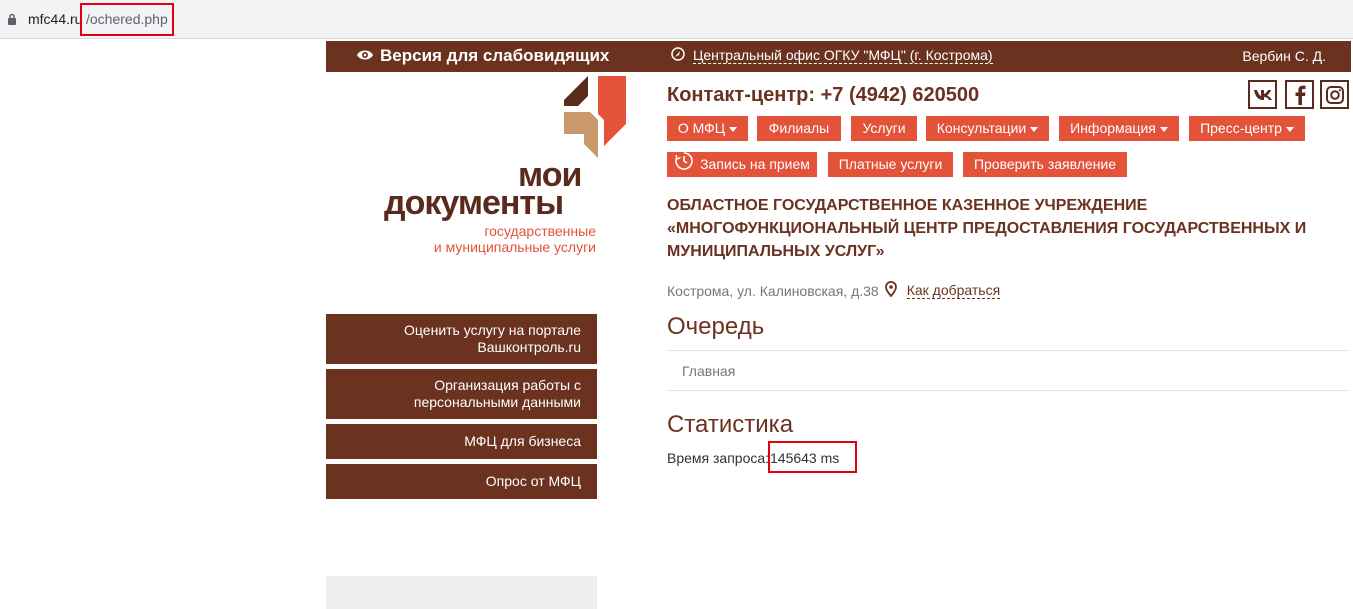 Image resolution: width=1353 pixels, height=609 pixels. Describe the element at coordinates (461, 481) in the screenshot. I see `sidebar-item-survey: Опрос от МФЦ` at that location.